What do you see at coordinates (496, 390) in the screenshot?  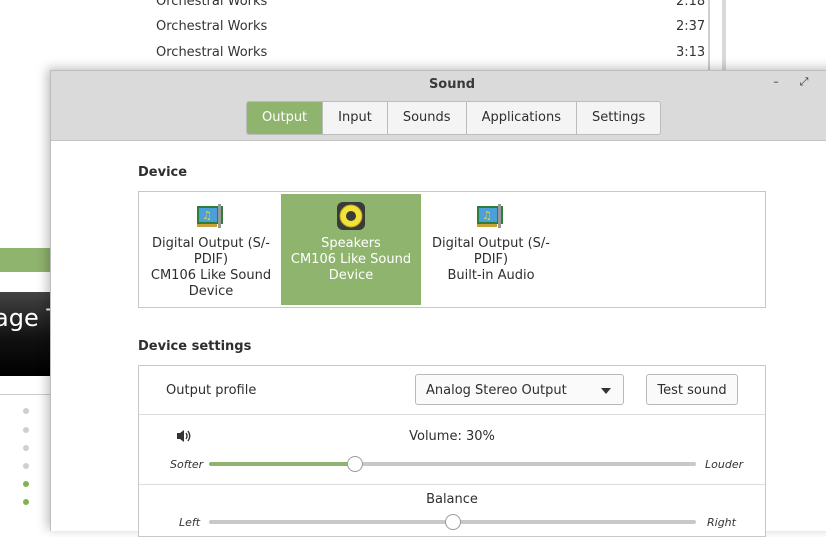 I see `output-profile-value: Analog Stereo Output` at bounding box center [496, 390].